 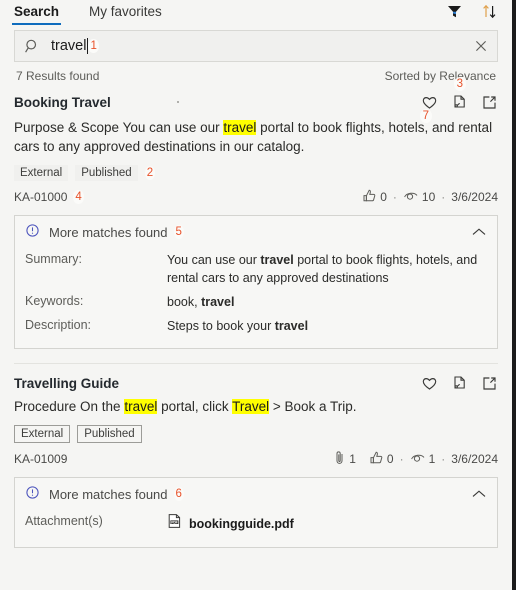 I want to click on tab-my-favorites: My favorites, so click(x=125, y=12).